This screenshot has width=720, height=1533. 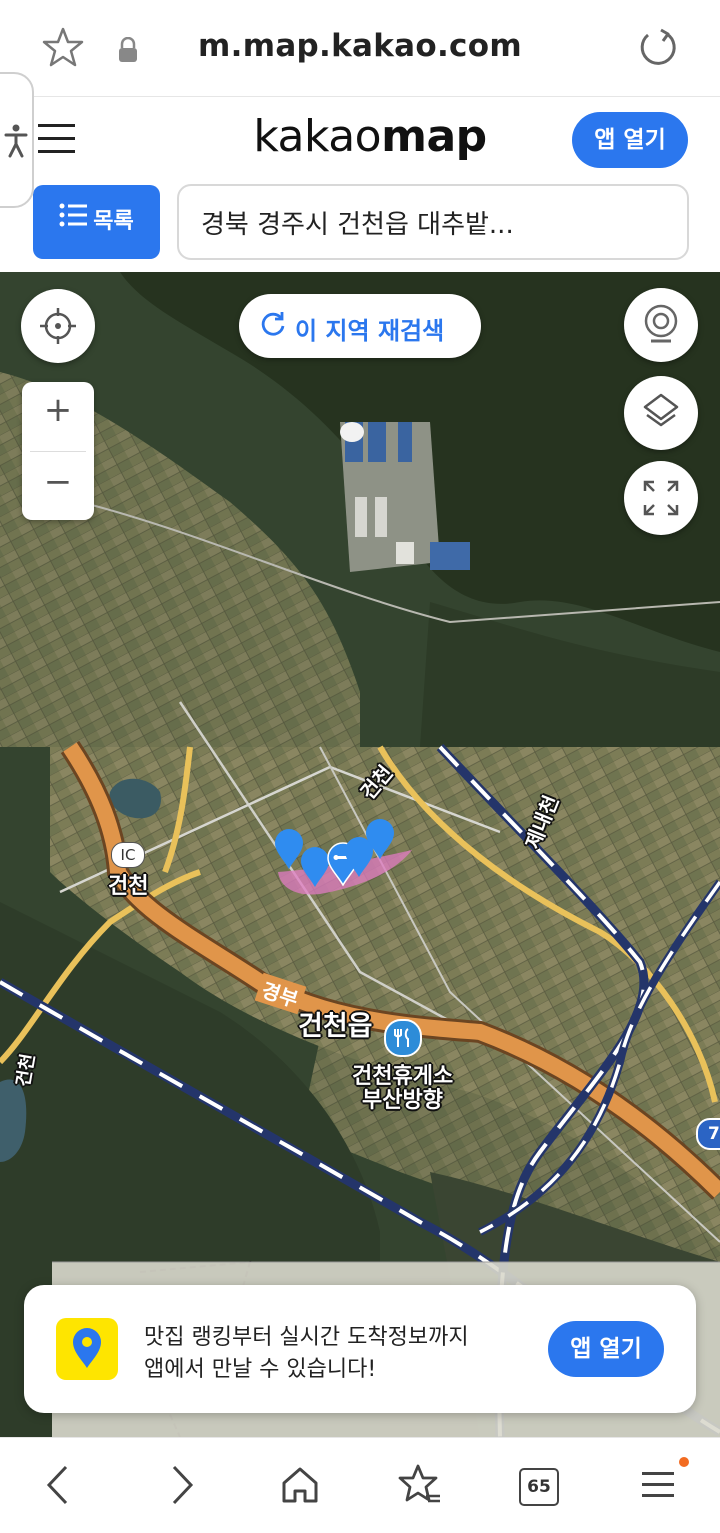 I want to click on crosshair-icon, so click(x=58, y=326).